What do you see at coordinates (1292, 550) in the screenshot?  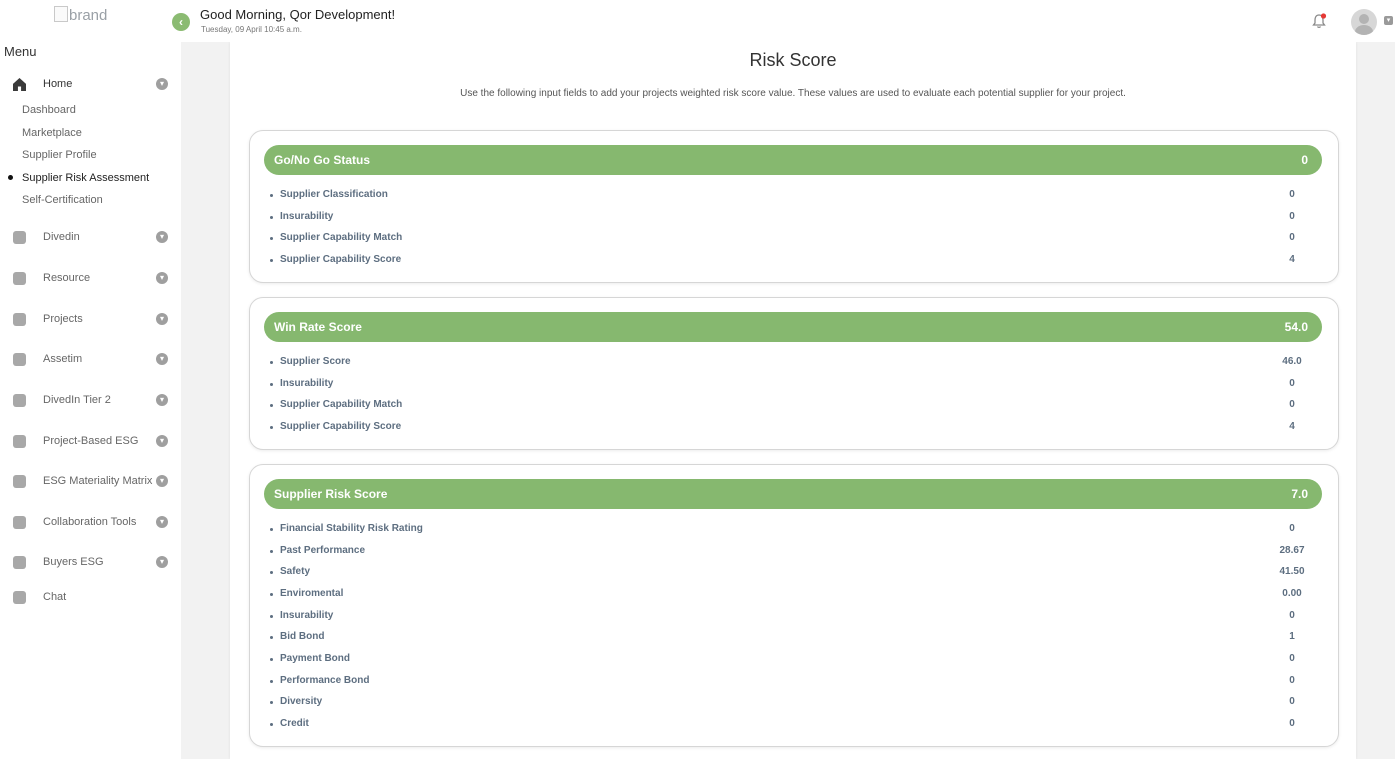 I see `row-value: 28.67` at bounding box center [1292, 550].